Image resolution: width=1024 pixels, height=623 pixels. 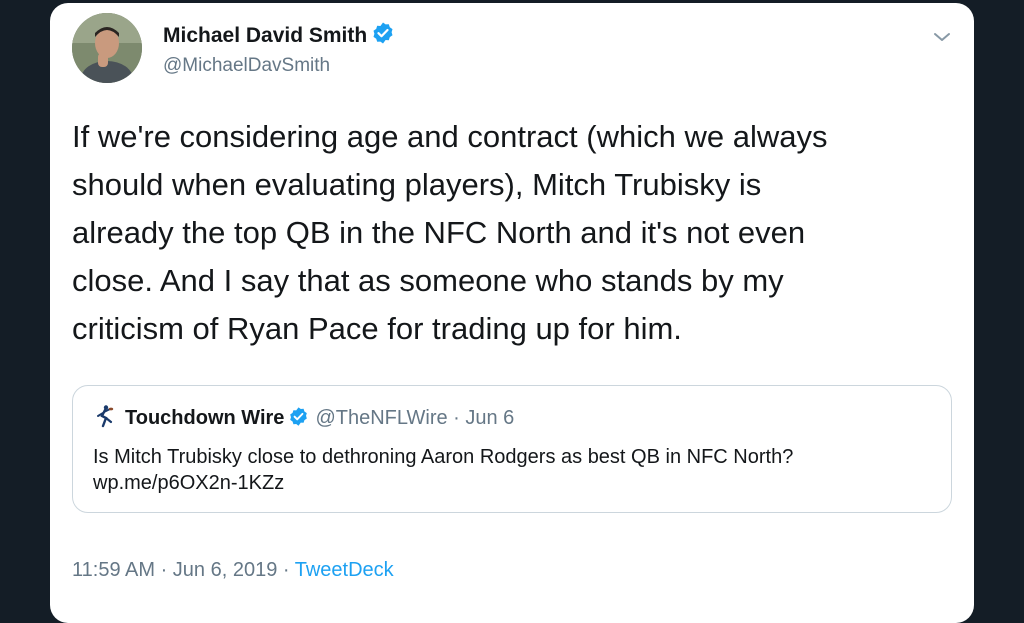 I want to click on quoted-author-name: Touchdown Wire, so click(x=204, y=418).